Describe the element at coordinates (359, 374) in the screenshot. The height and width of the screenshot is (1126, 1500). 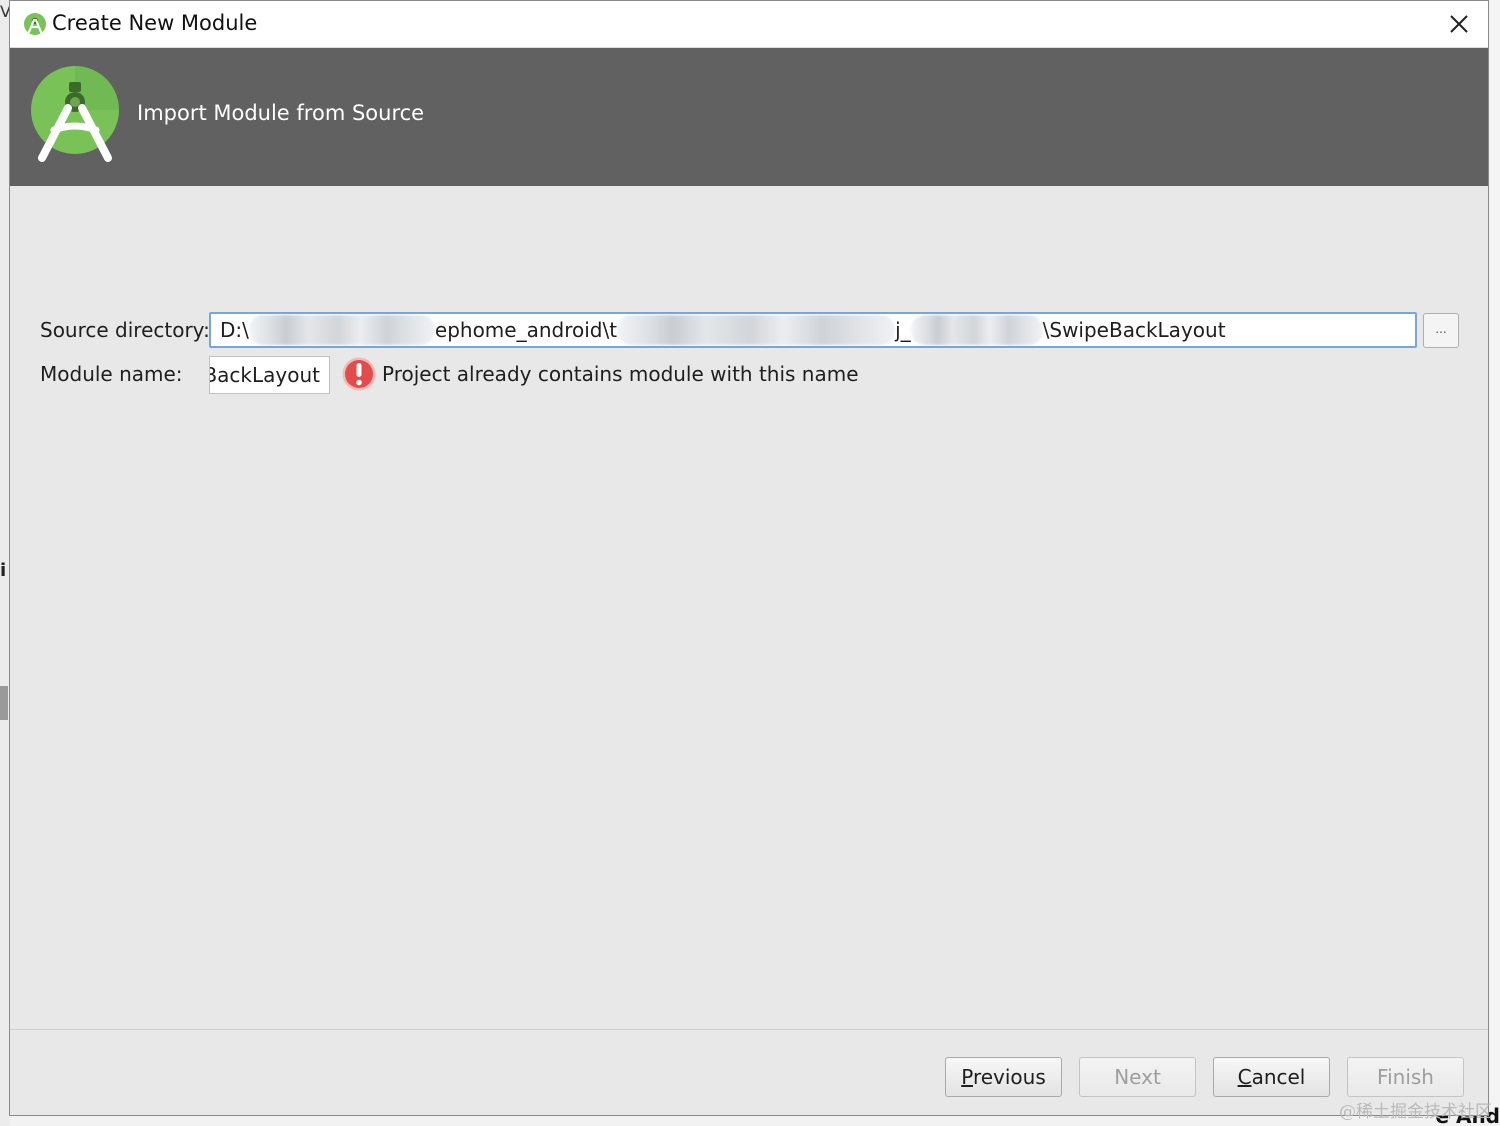
I see `error-icon` at that location.